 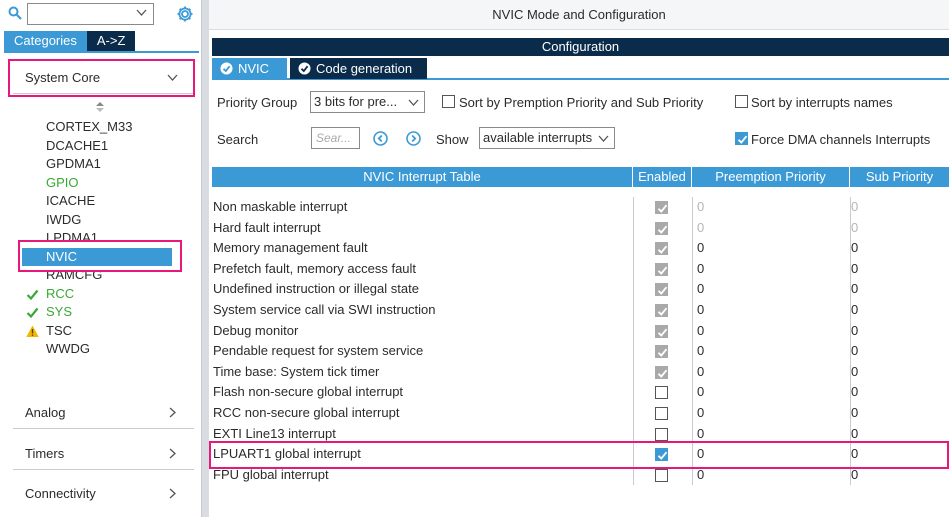 I want to click on page-title: NVIC Mode and Configuration, so click(x=579, y=15).